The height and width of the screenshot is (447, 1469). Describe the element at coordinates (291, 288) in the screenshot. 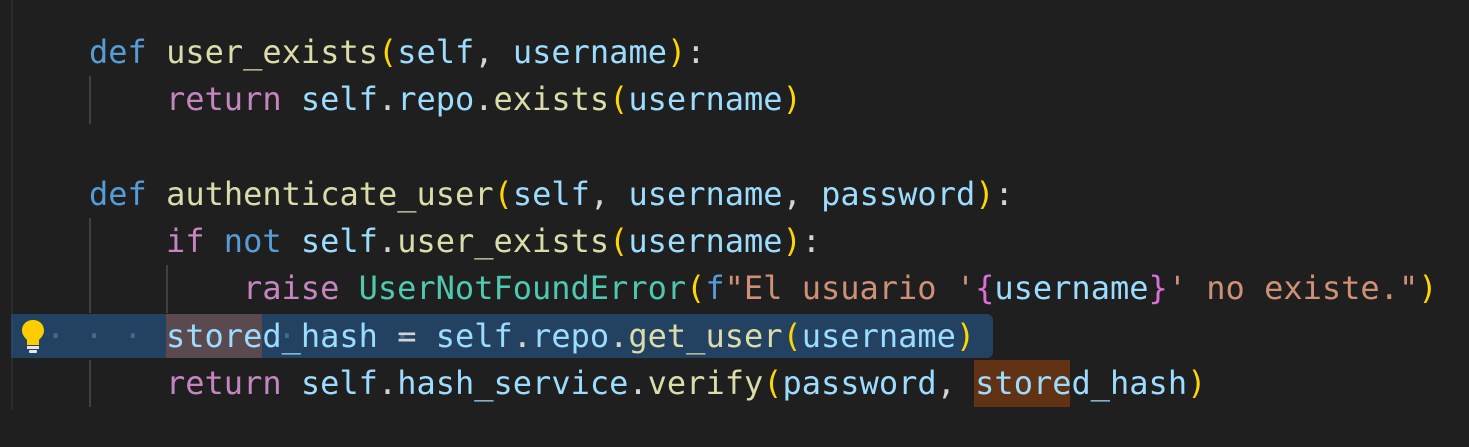

I see `code-token: raise` at that location.